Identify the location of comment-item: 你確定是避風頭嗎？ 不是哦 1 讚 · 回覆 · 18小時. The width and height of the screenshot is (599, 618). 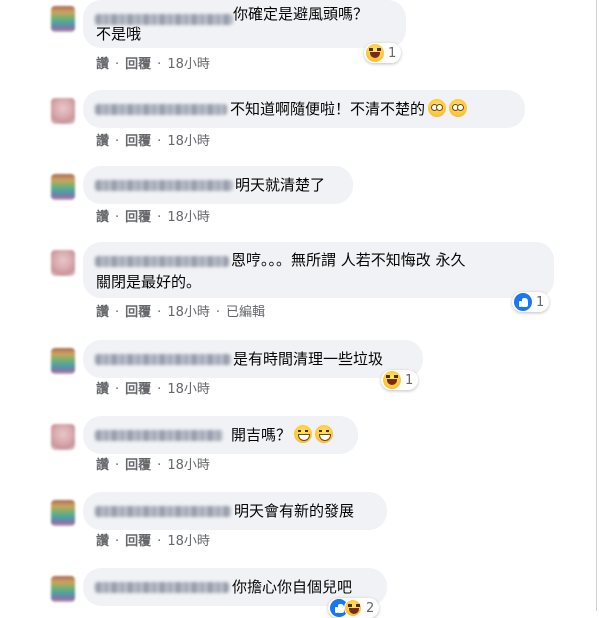
(298, 40).